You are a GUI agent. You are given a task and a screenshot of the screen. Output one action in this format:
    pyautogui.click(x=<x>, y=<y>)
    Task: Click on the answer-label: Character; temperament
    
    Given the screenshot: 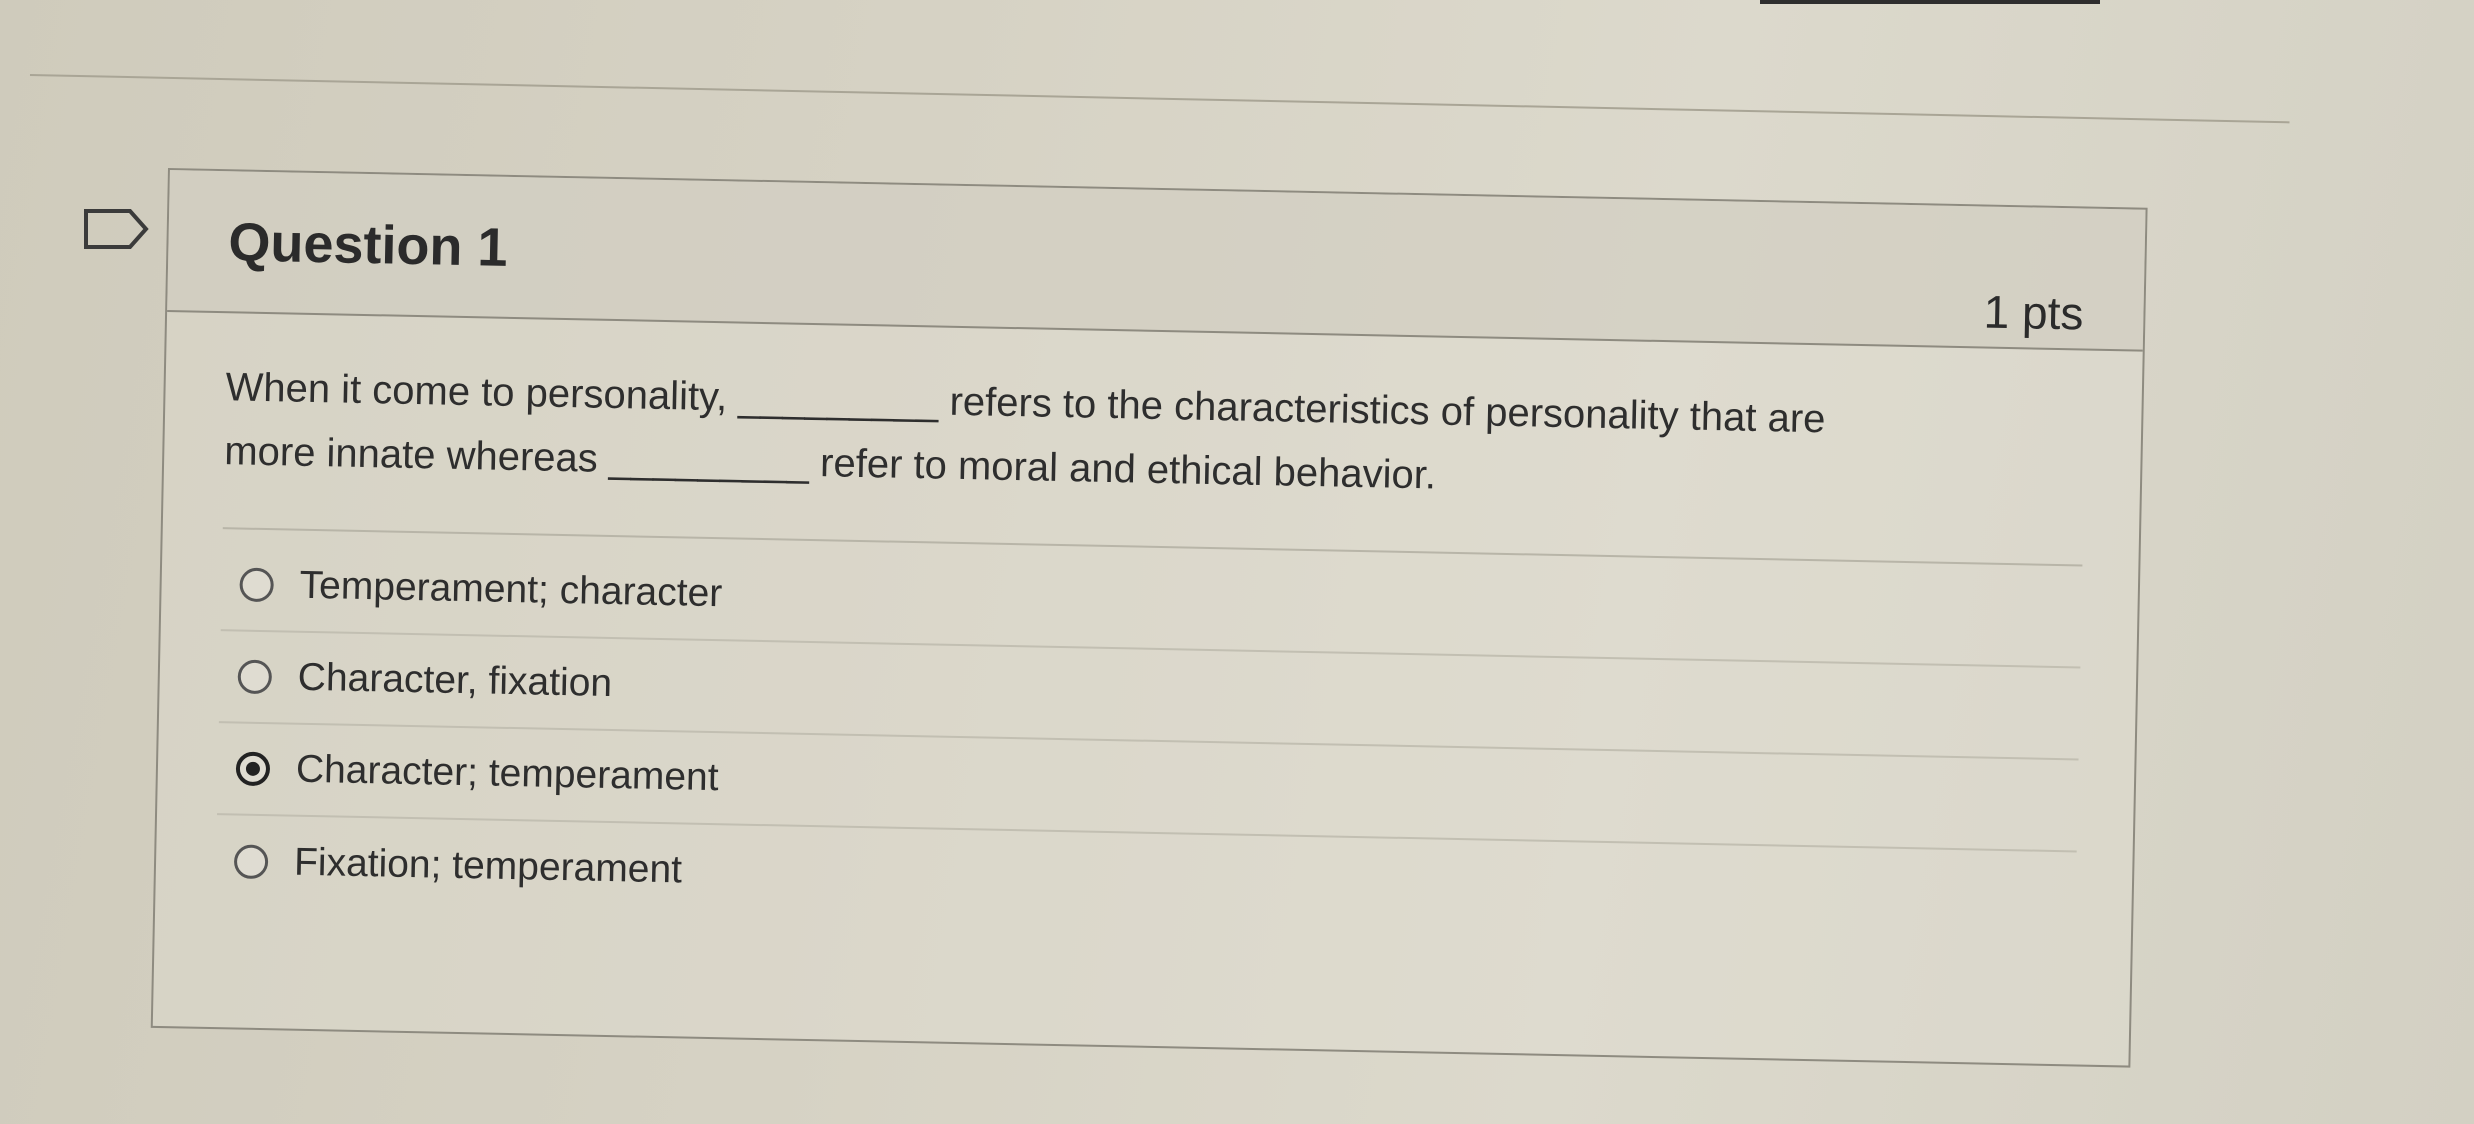 What is the action you would take?
    pyautogui.click(x=507, y=773)
    